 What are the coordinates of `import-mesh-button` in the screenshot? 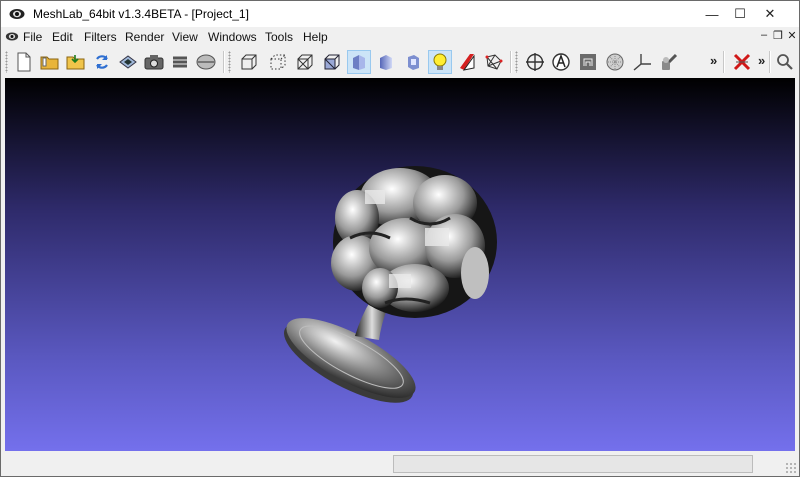 It's located at (76, 62).